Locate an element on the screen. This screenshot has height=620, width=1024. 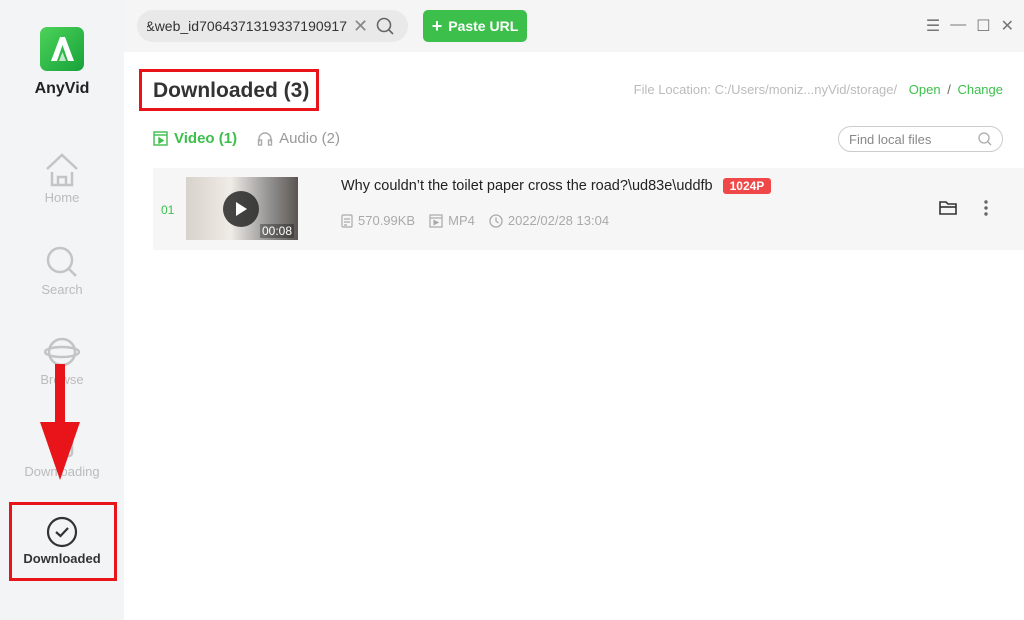
tab-video: Video (1) is located at coordinates (195, 138).